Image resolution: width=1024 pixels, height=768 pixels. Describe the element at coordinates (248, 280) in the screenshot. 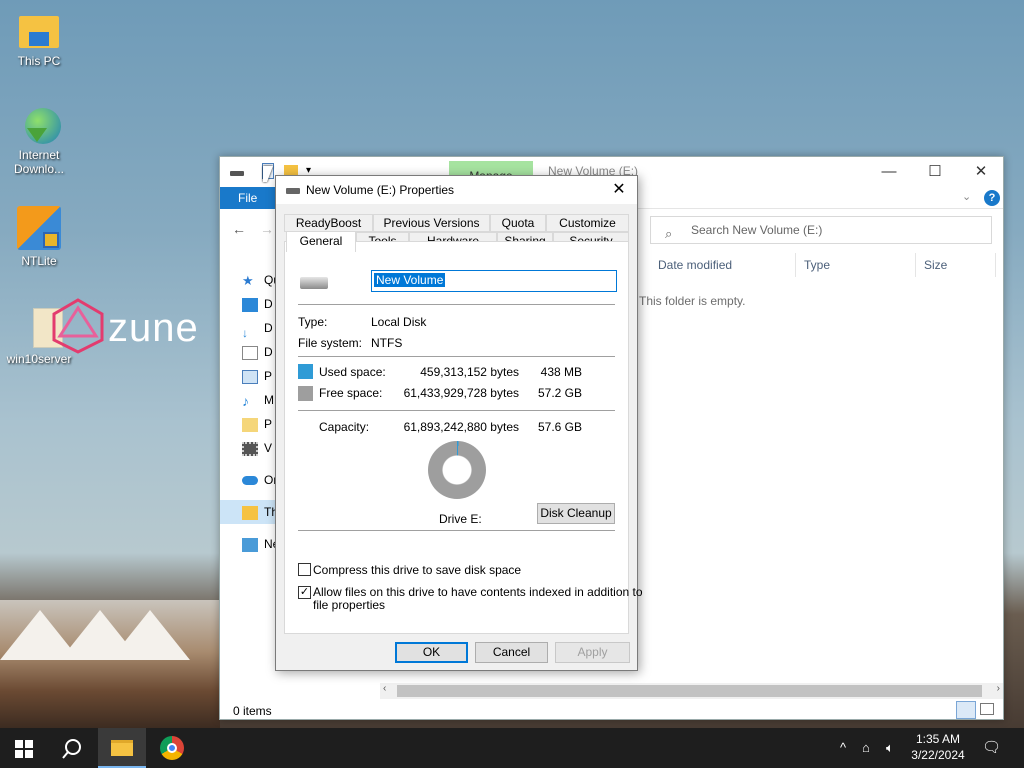

I see `star-icon: ★` at that location.